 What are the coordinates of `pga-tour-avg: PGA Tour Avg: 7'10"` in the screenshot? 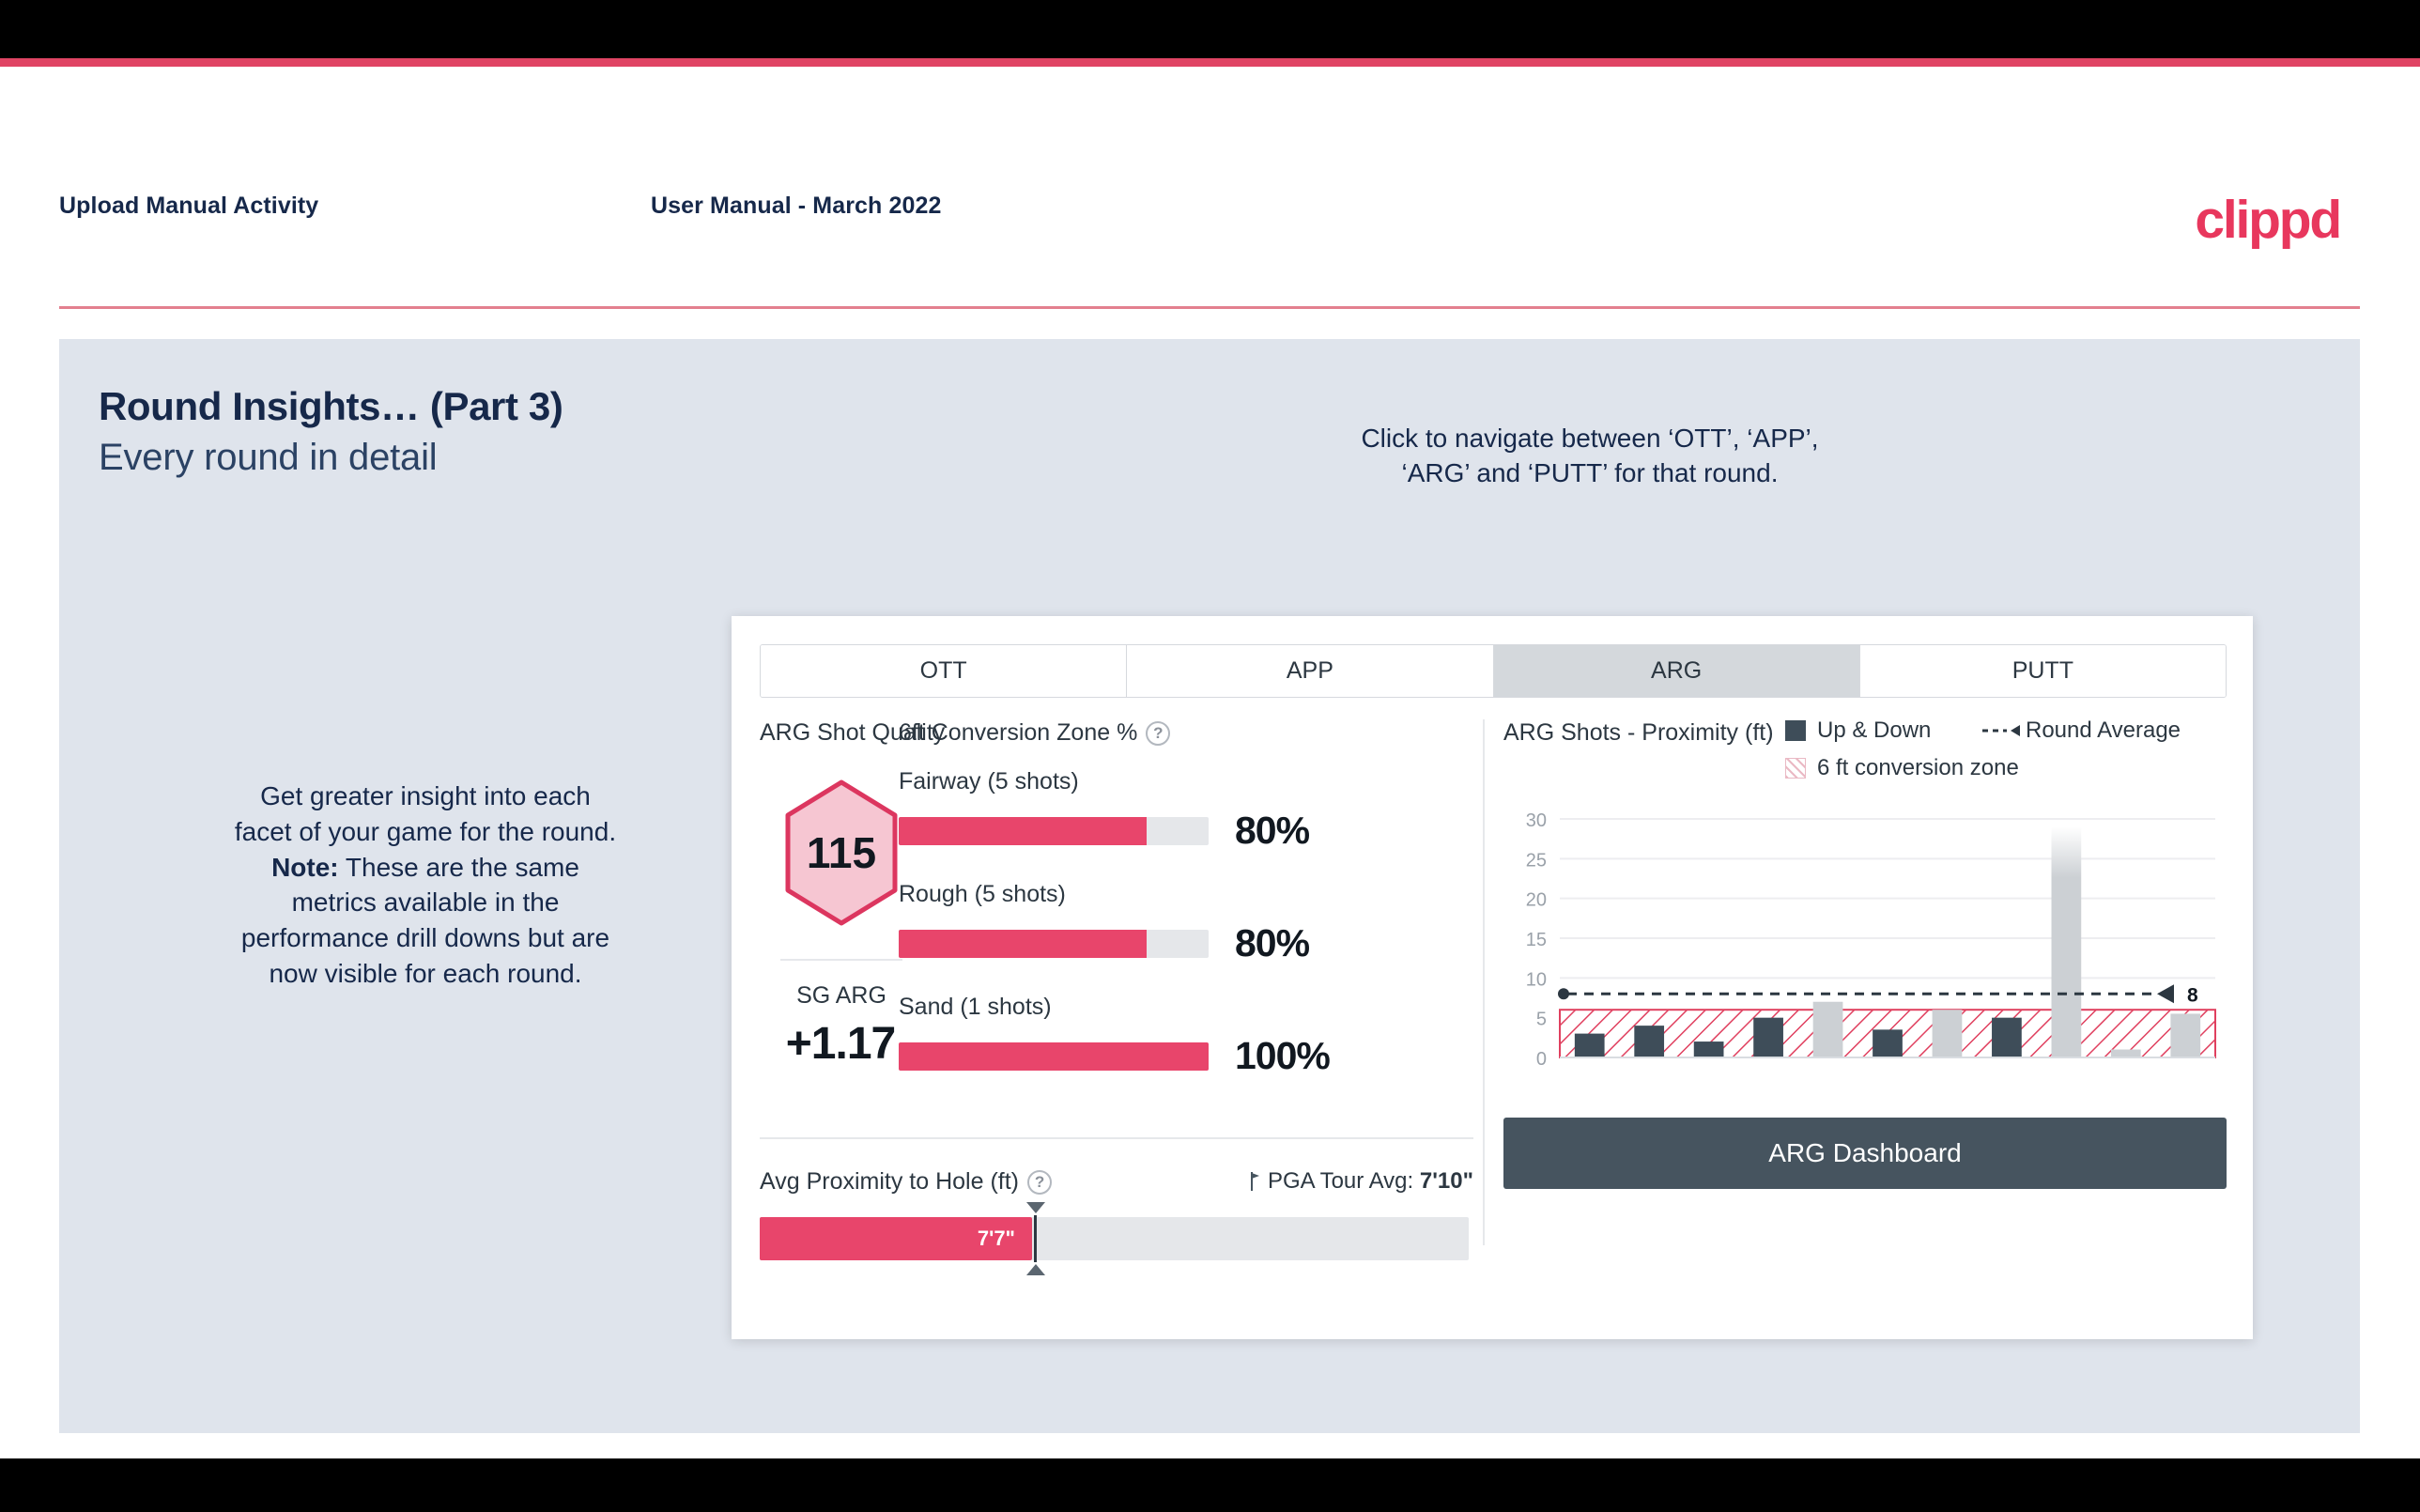 It's located at (1361, 1181).